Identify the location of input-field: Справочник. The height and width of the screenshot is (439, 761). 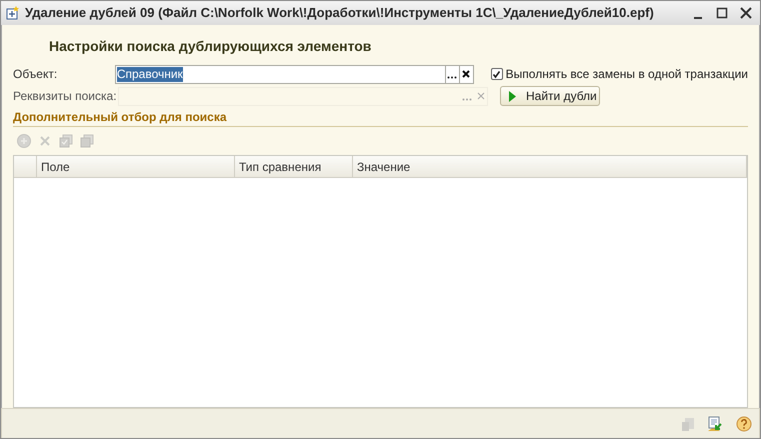
(294, 74).